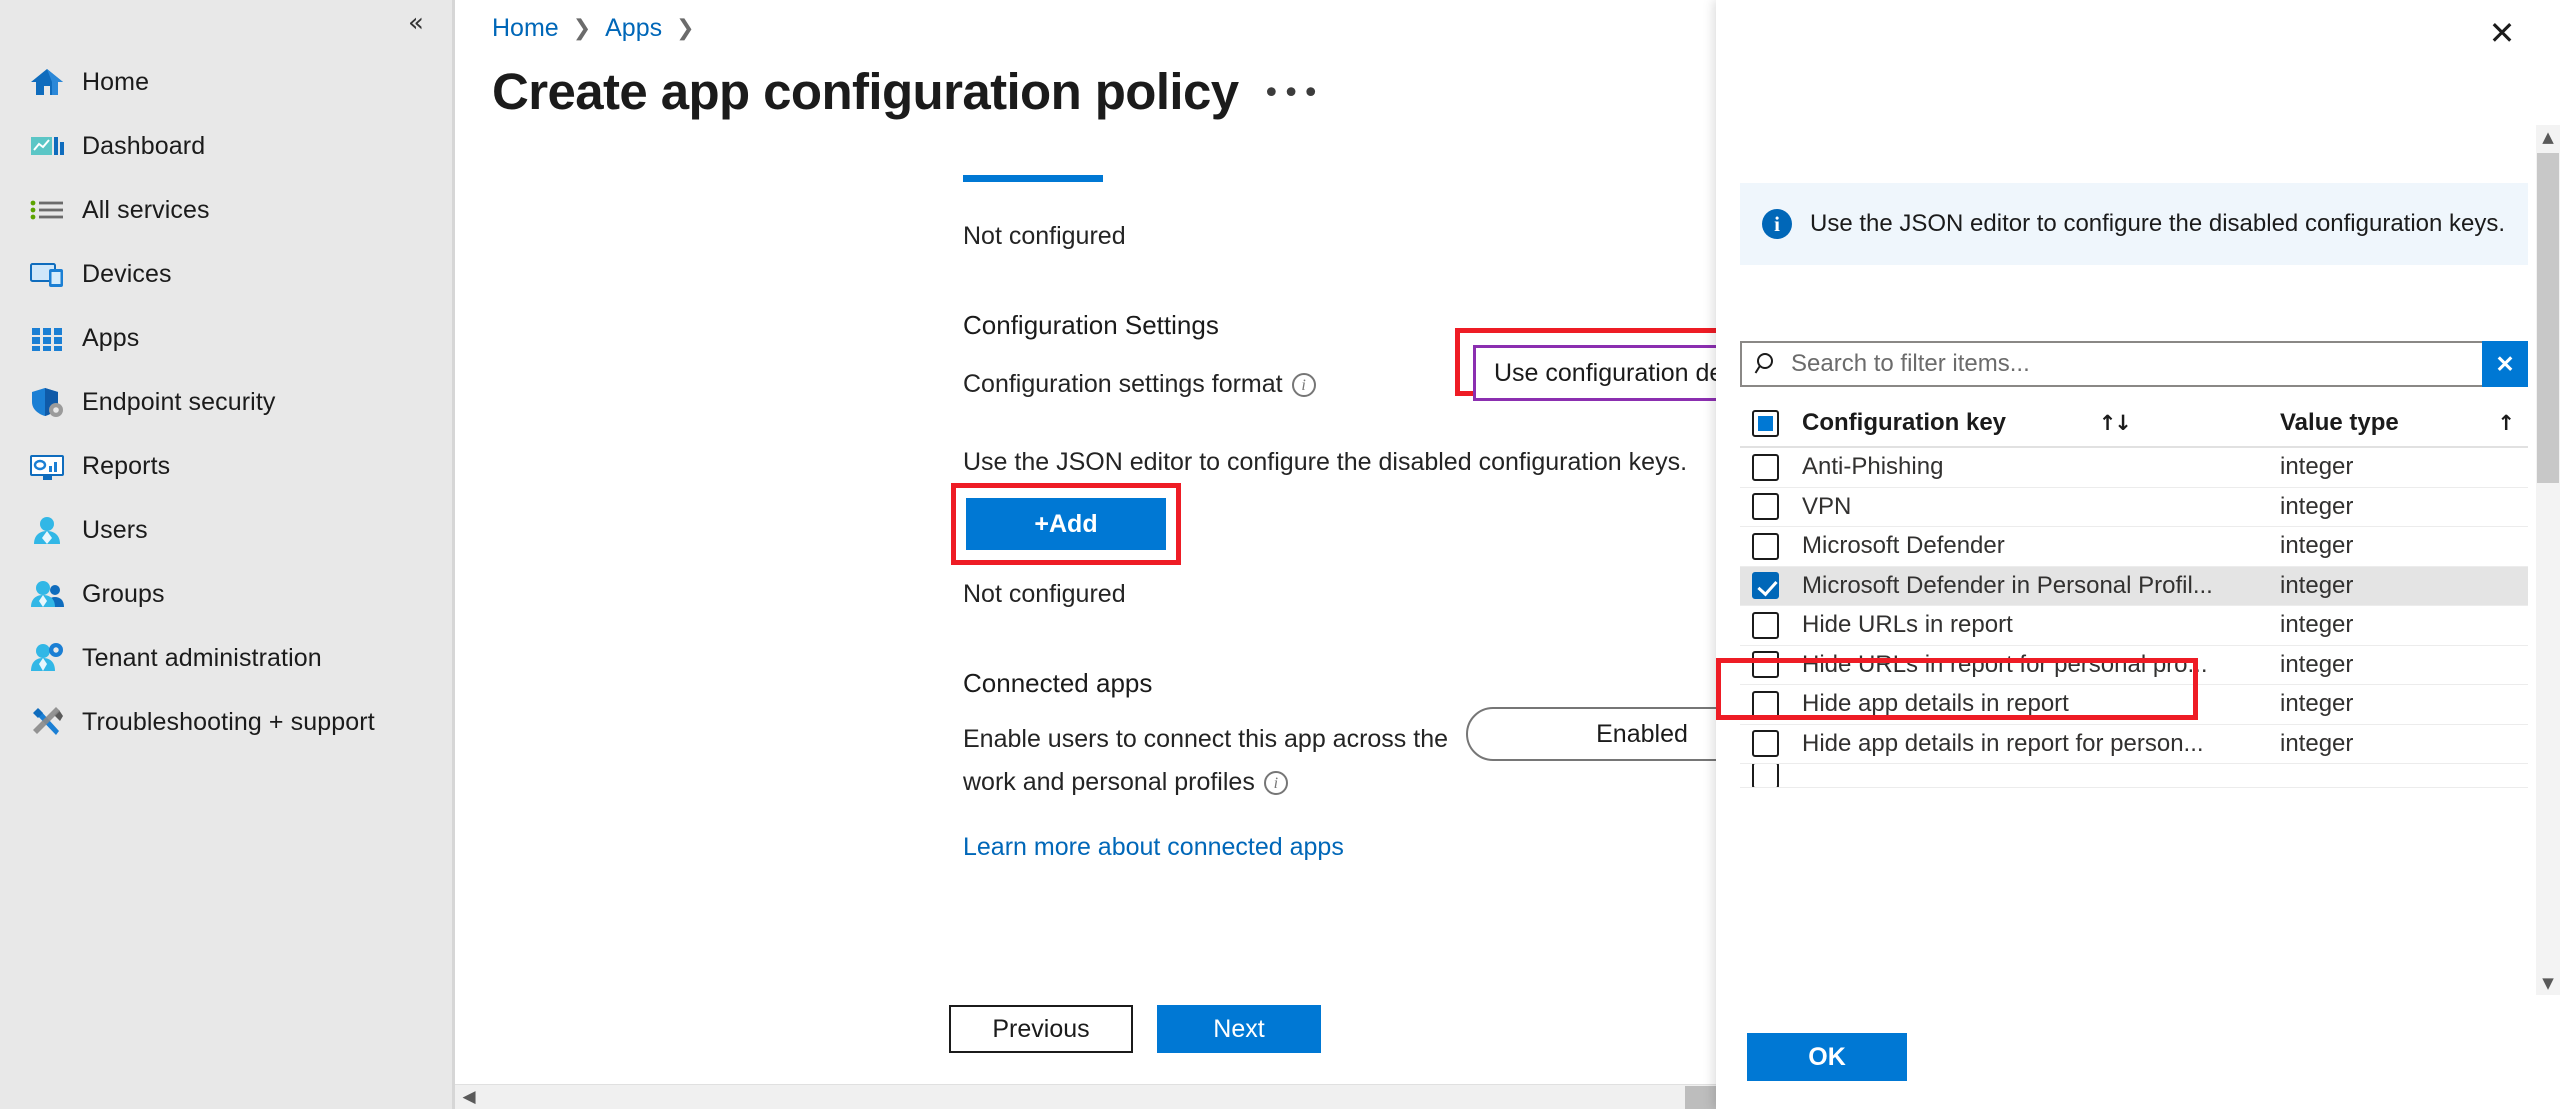  Describe the element at coordinates (600, 28) in the screenshot. I see `breadcrumb: Home ❯ Apps ❯` at that location.